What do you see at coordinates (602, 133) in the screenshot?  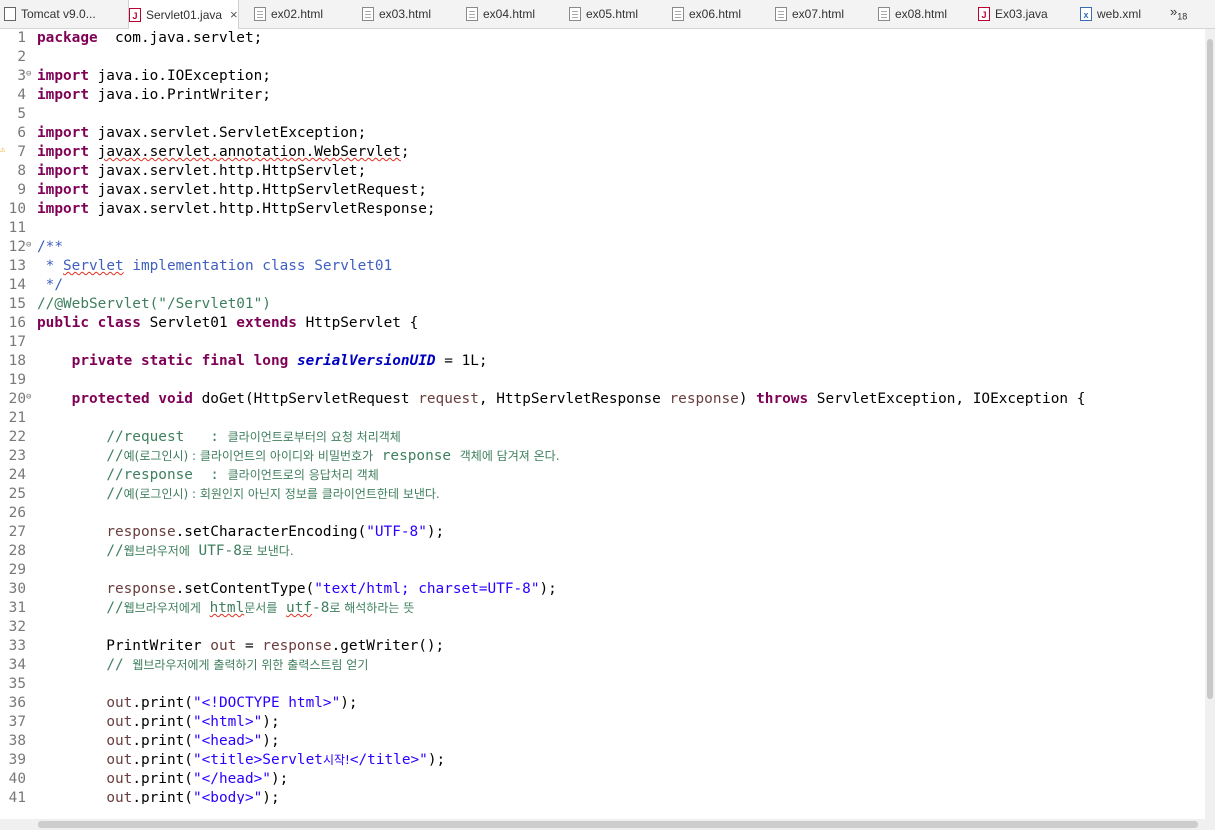 I see `code-line: 6 import javax.servlet.ServletException;` at bounding box center [602, 133].